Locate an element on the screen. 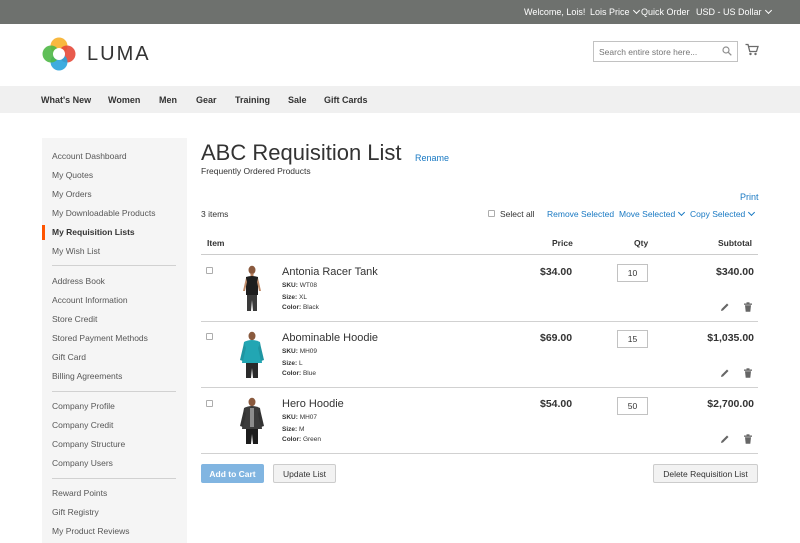 The image size is (800, 543). sidebar-item-my-product-reviews: My Product Reviews is located at coordinates (90, 531).